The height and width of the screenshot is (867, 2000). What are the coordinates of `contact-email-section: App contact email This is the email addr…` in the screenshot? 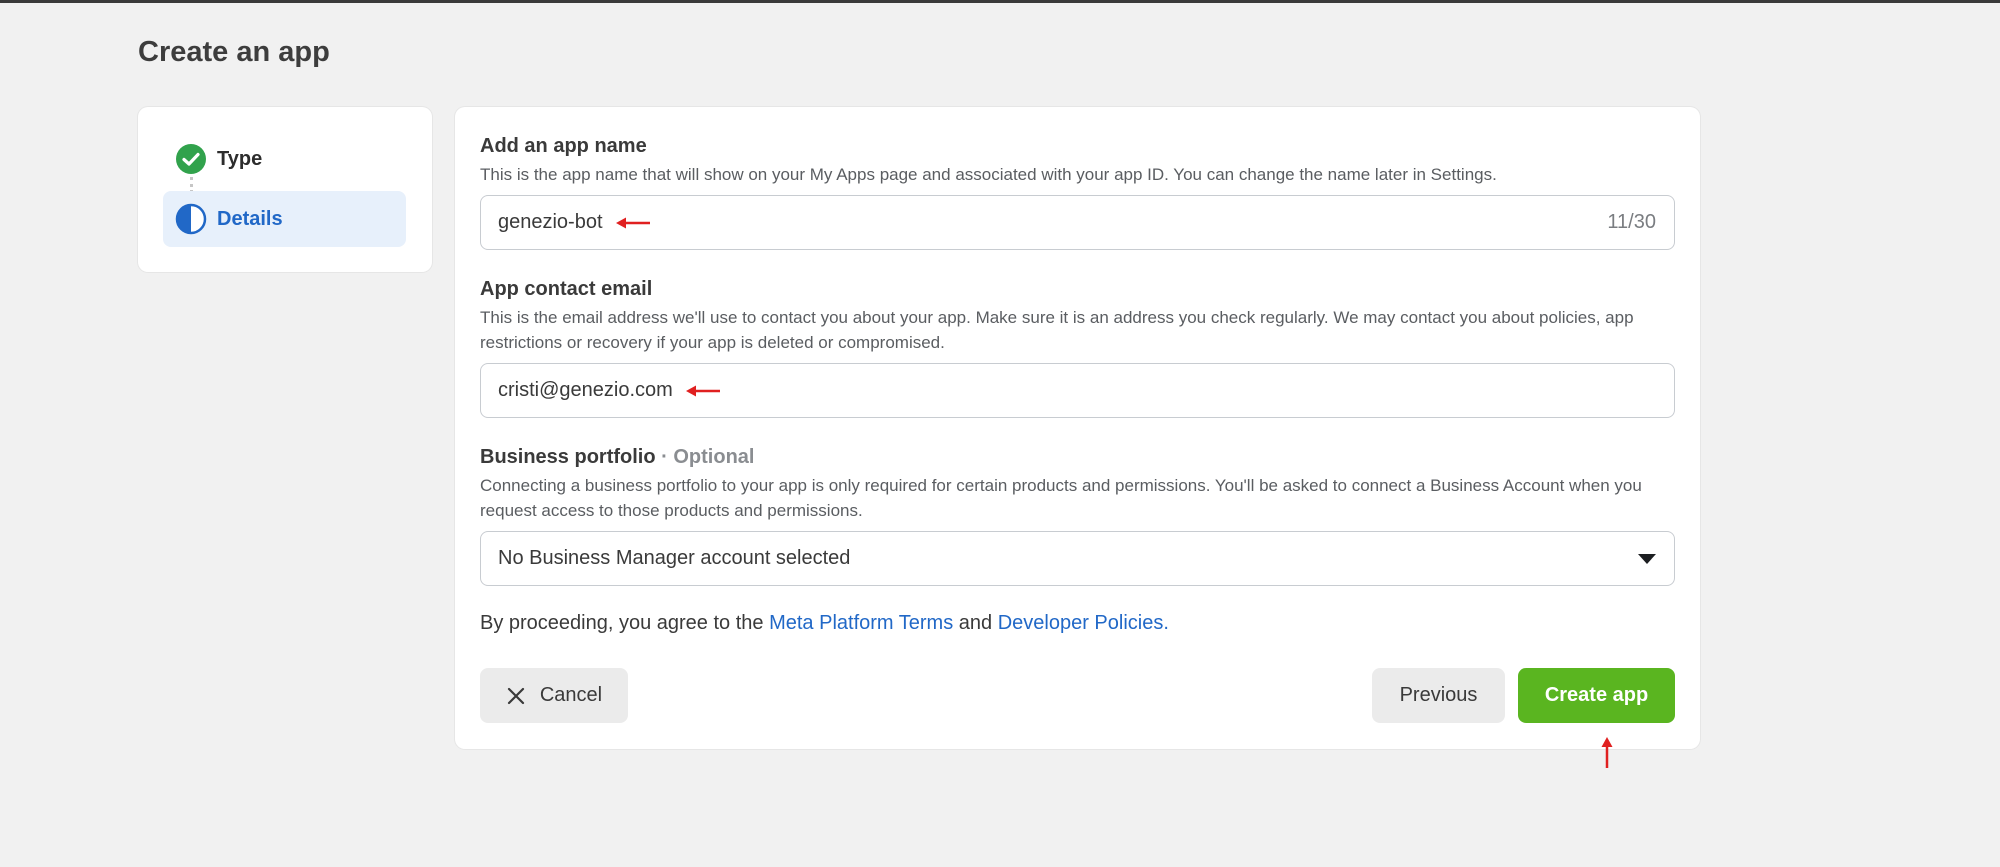 It's located at (1077, 348).